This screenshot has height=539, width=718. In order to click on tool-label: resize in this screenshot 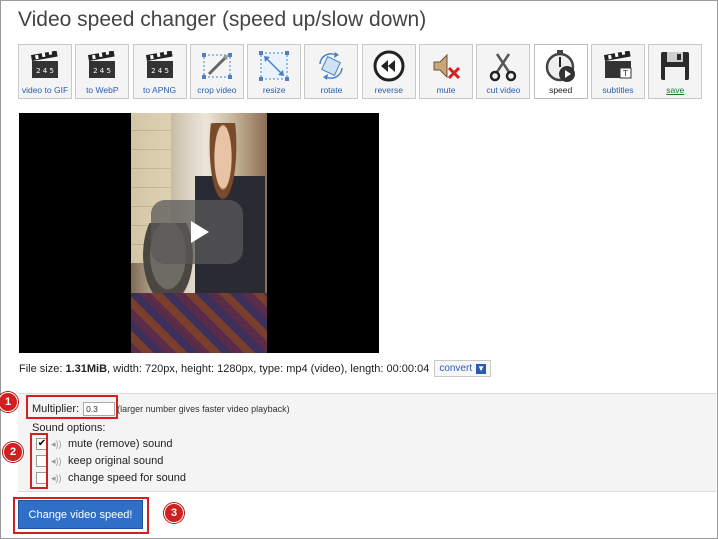, I will do `click(274, 90)`.